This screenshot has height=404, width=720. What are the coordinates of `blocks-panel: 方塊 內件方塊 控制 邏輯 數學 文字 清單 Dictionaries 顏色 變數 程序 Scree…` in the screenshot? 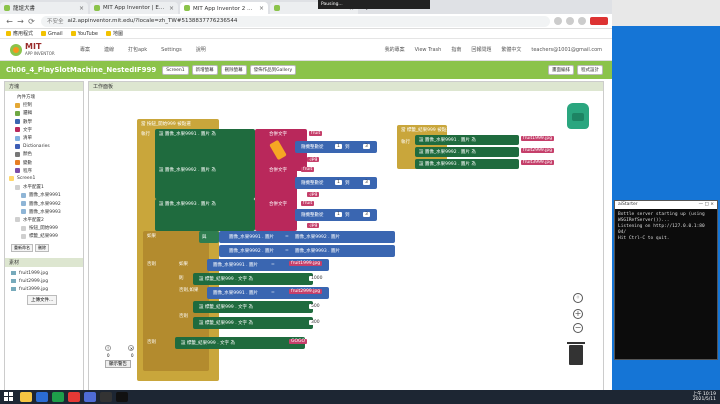 It's located at (44, 236).